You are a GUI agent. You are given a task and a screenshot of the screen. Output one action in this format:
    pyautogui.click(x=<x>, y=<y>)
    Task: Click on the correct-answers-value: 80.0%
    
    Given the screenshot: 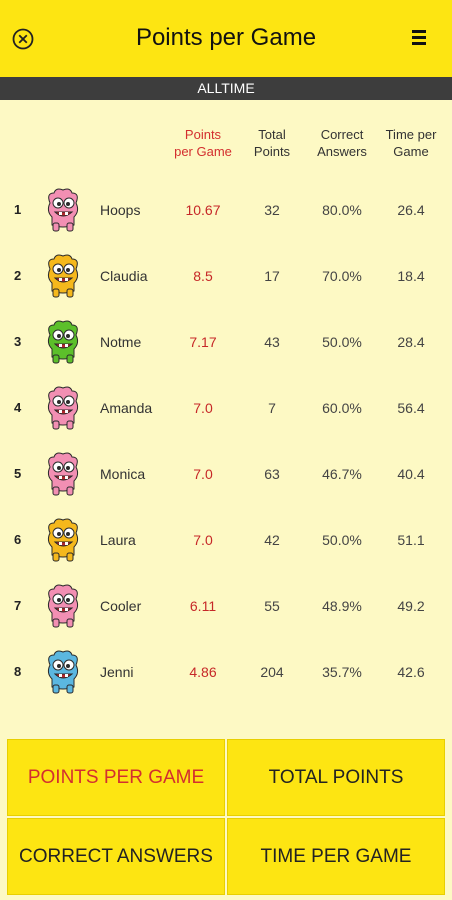 What is the action you would take?
    pyautogui.click(x=342, y=210)
    